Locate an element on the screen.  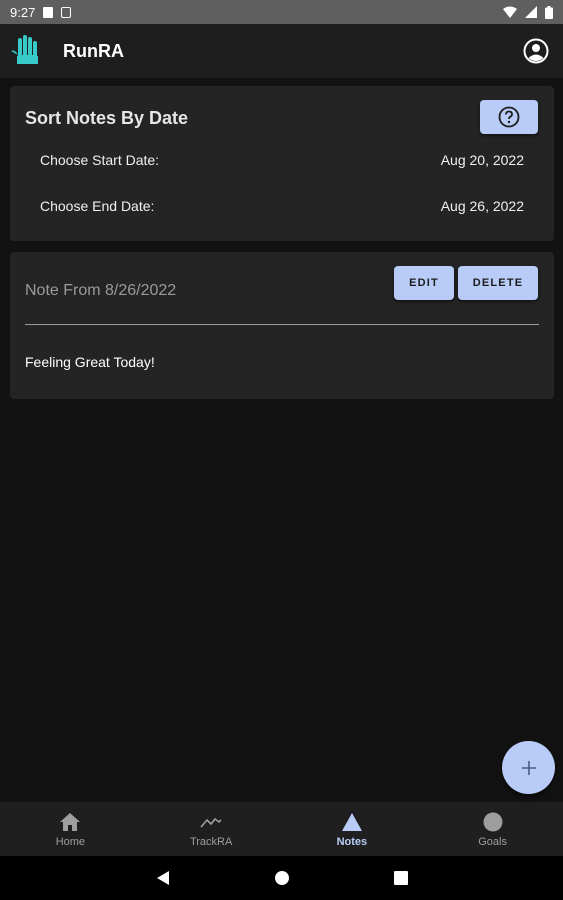
account-circle-icon is located at coordinates (536, 51).